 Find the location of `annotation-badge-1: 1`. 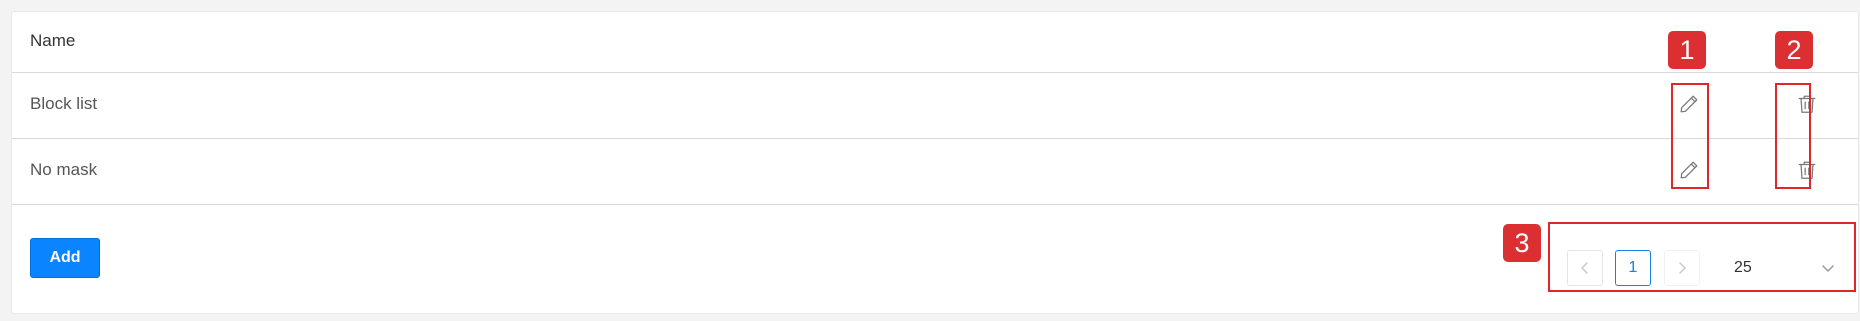

annotation-badge-1: 1 is located at coordinates (1687, 50).